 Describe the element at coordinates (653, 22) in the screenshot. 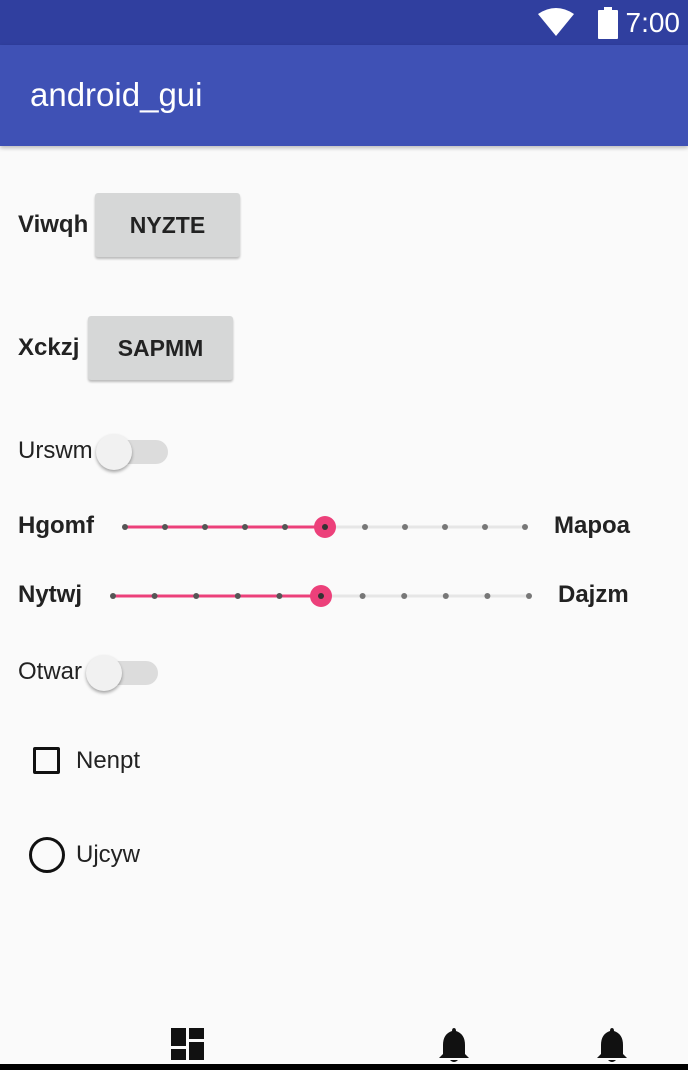

I see `status-time: 7:00` at that location.